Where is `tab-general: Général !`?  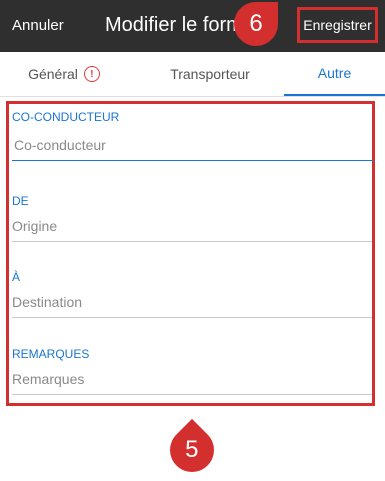 tab-general: Général ! is located at coordinates (64, 74).